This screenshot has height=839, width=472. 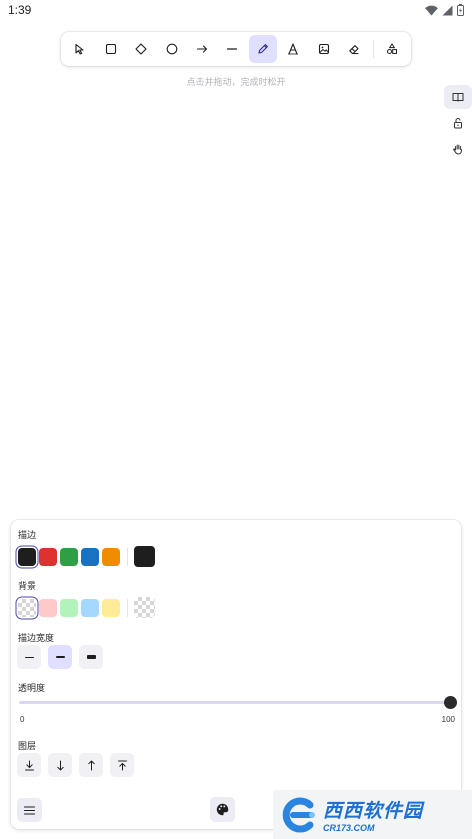 What do you see at coordinates (144, 556) in the screenshot?
I see `stroke-current-color` at bounding box center [144, 556].